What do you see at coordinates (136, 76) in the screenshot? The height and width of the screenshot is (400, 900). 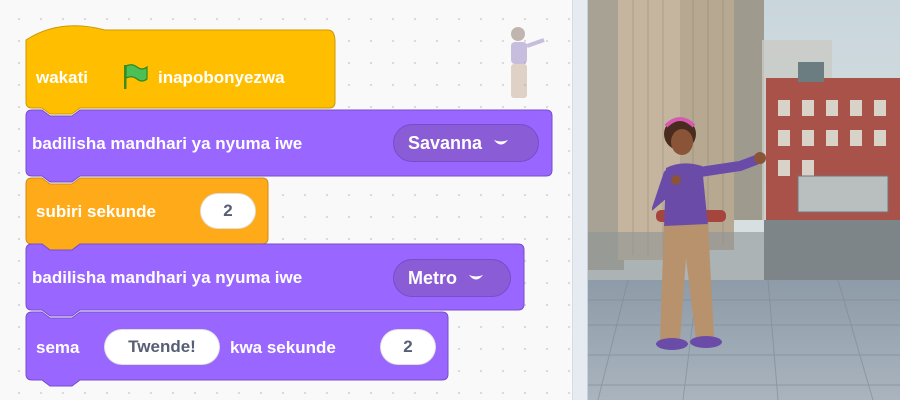 I see `green-flag-icon` at bounding box center [136, 76].